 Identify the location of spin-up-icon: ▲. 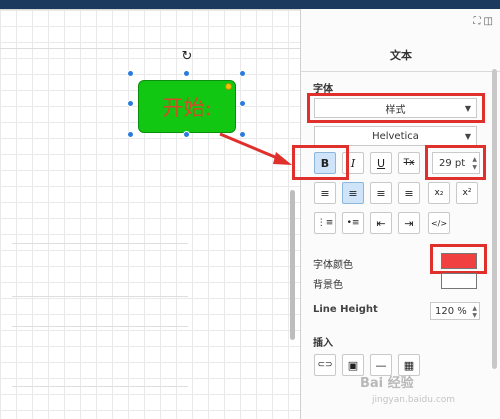
(474, 308).